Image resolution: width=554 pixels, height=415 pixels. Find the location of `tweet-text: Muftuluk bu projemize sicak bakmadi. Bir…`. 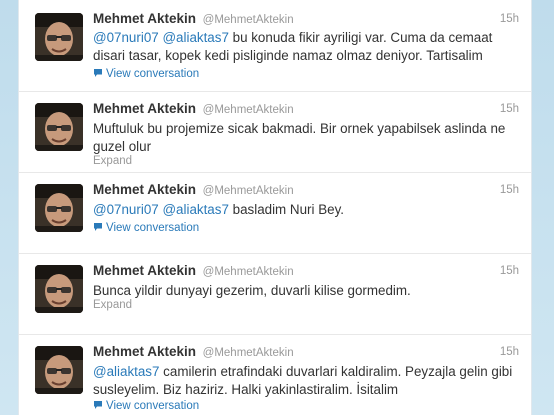

tweet-text: Muftuluk bu projemize sicak bakmadi. Bir… is located at coordinates (306, 138).